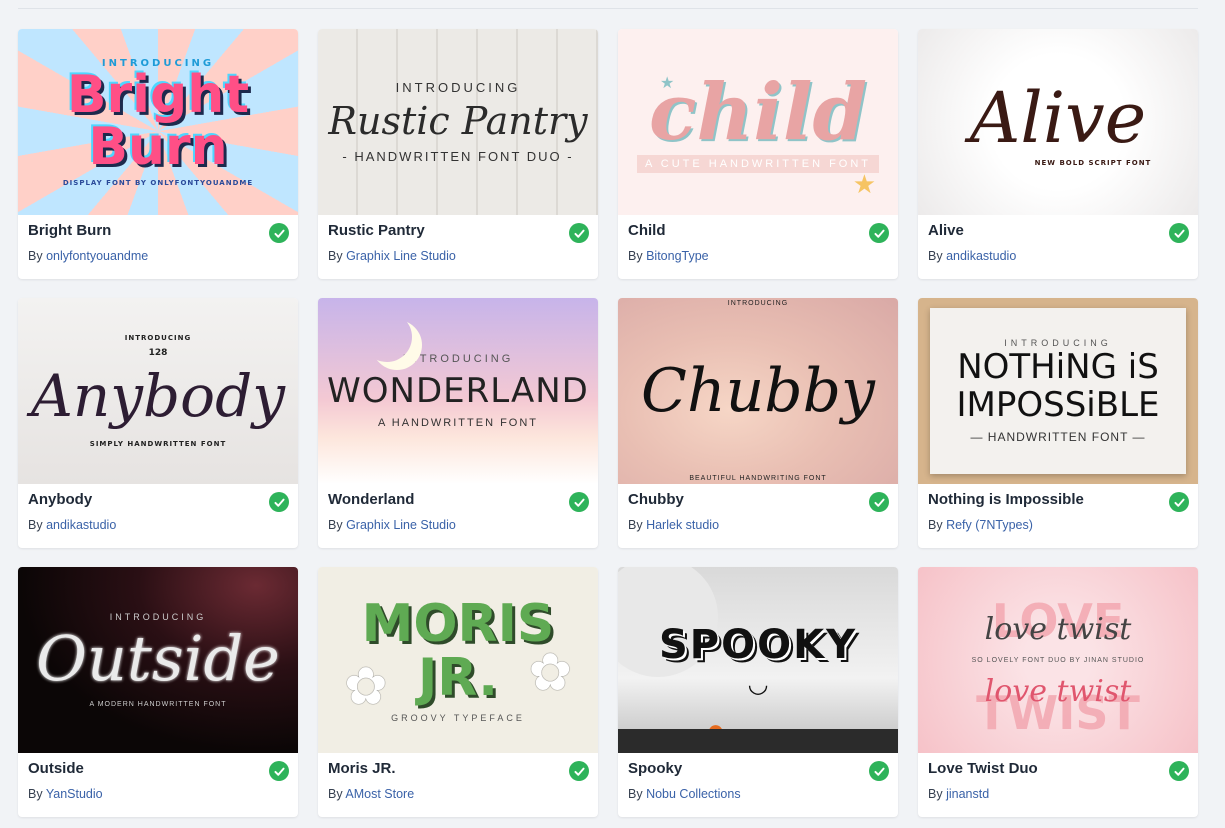 The image size is (1225, 828). What do you see at coordinates (1058, 118) in the screenshot?
I see `thumbnail-title-text: Alive` at bounding box center [1058, 118].